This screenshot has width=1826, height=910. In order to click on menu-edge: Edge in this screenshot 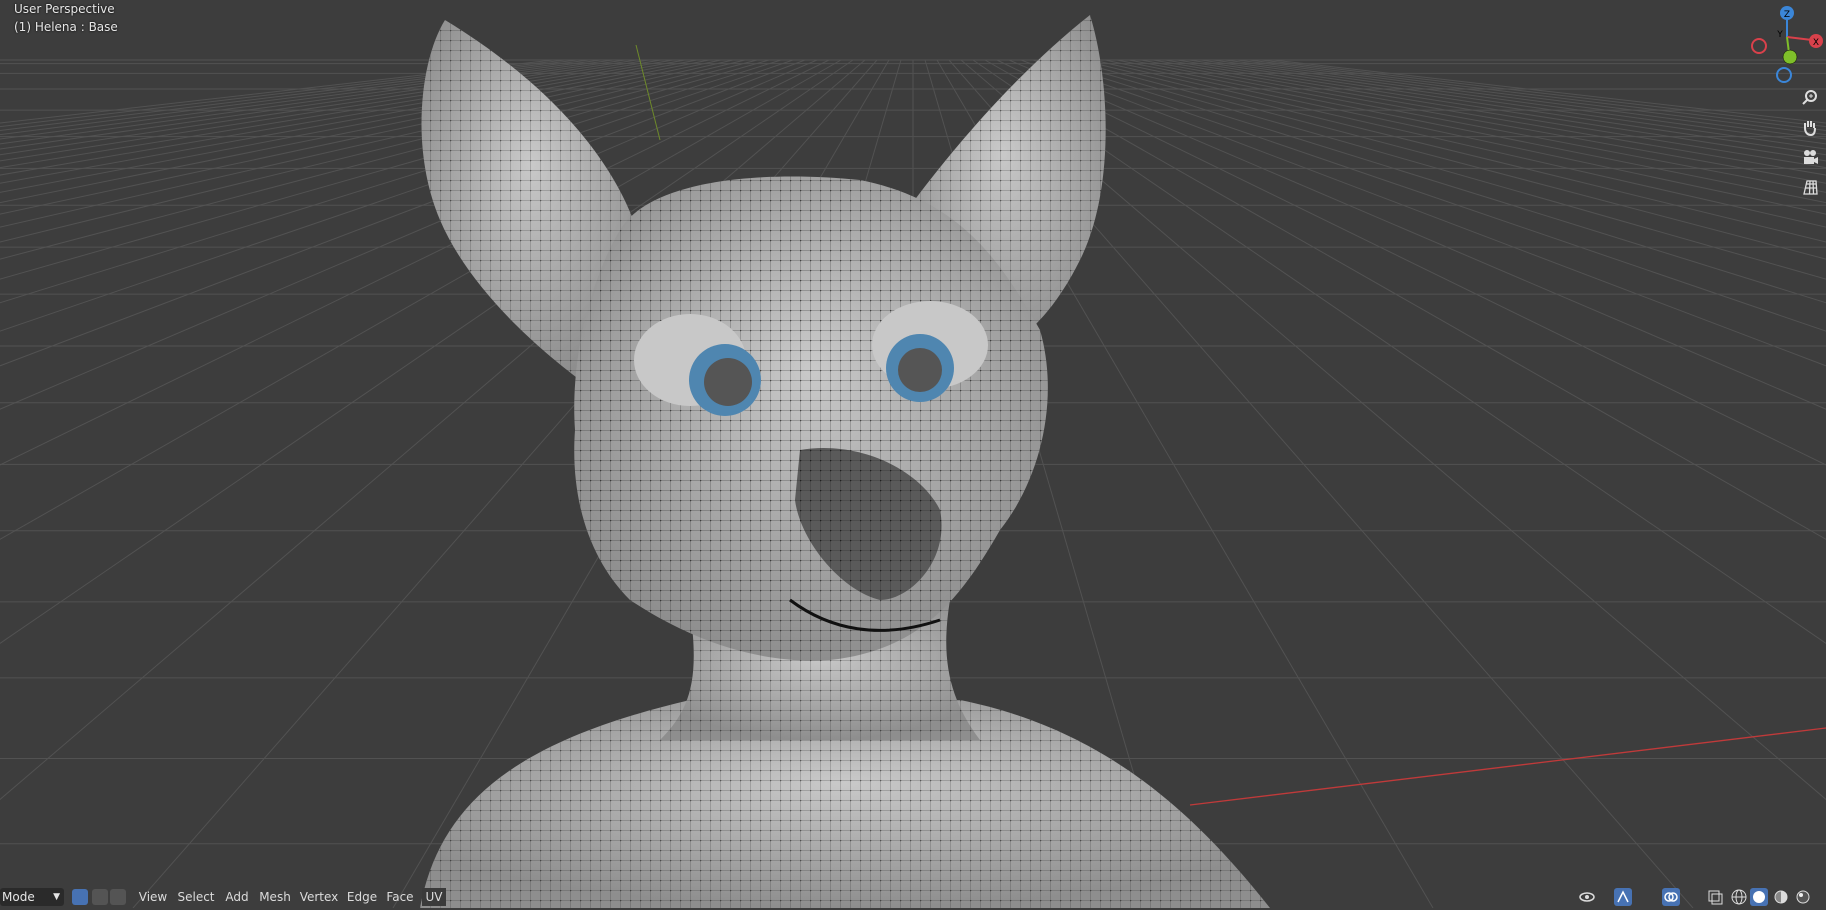, I will do `click(362, 897)`.